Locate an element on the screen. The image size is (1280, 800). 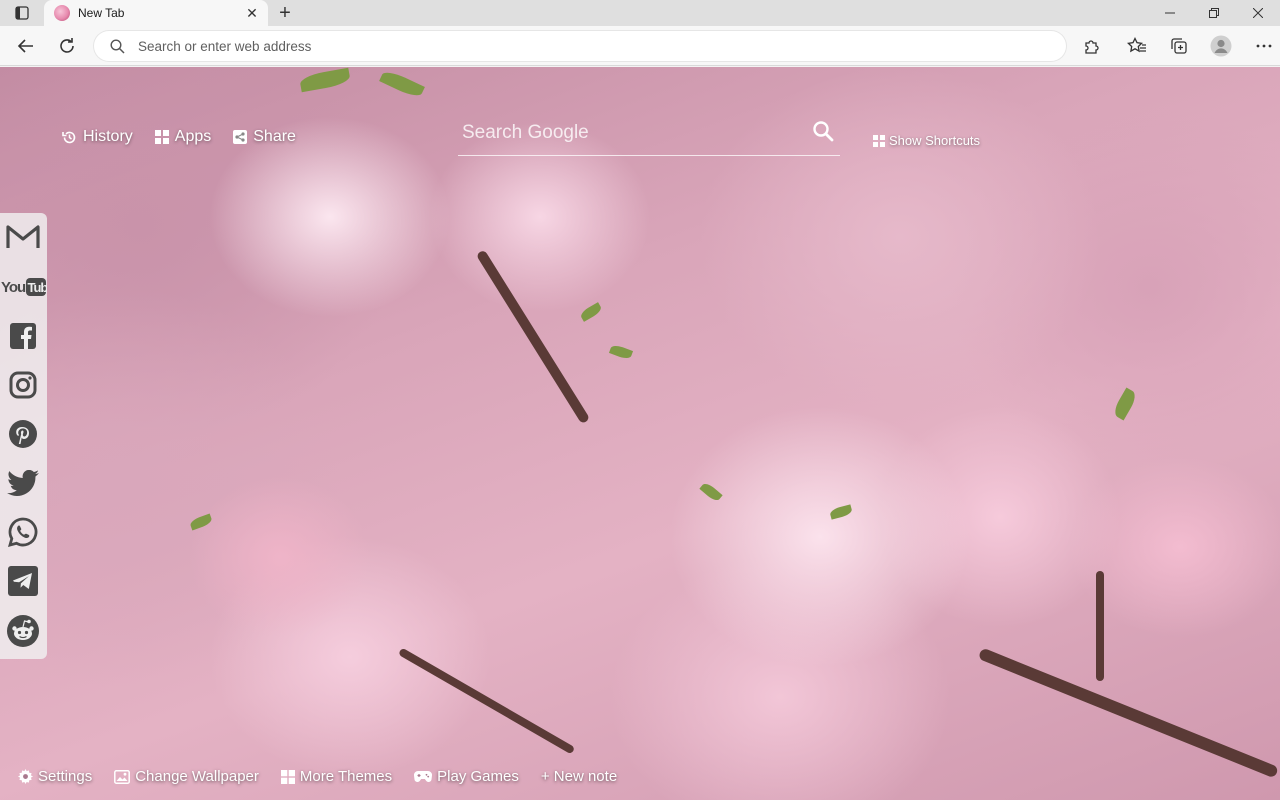
close-window-button is located at coordinates (1258, 13).